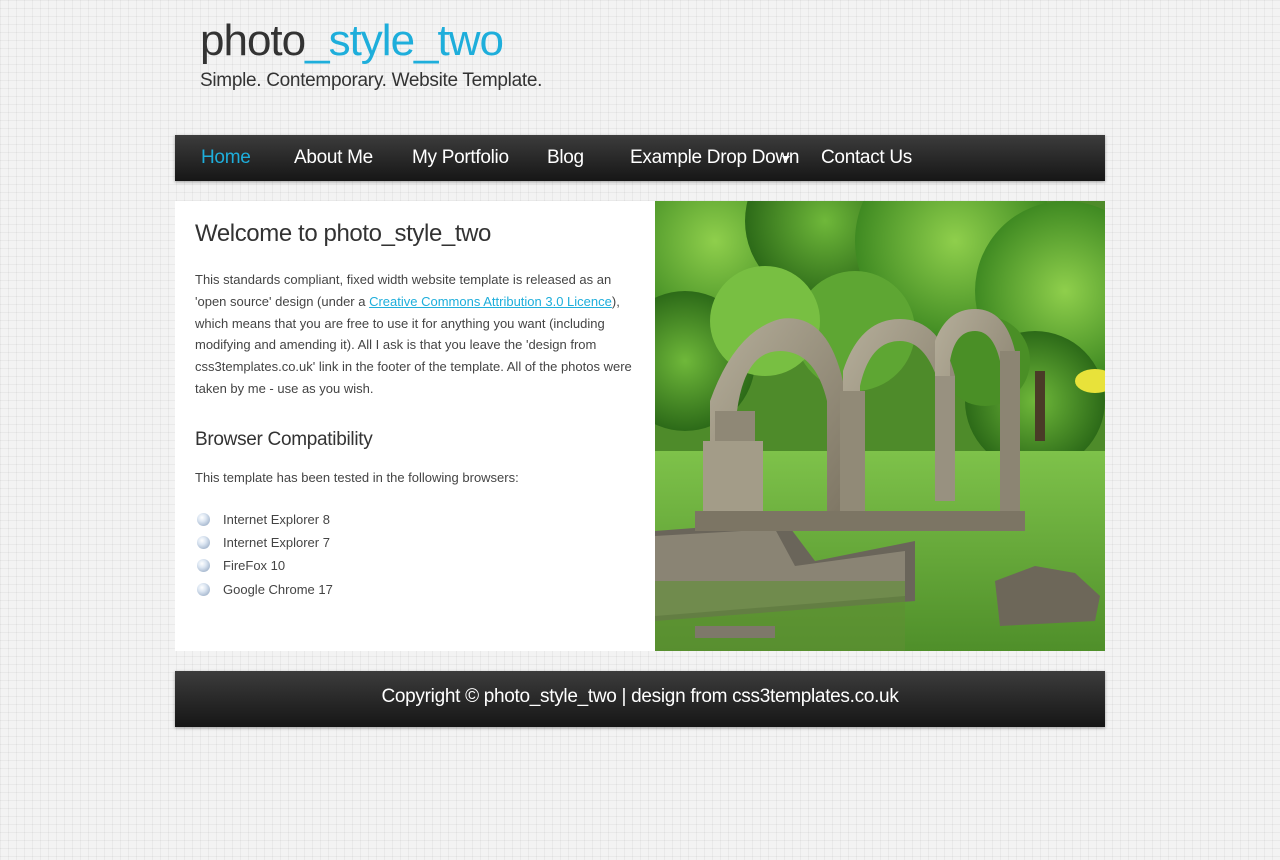 This screenshot has height=860, width=1280. Describe the element at coordinates (565, 158) in the screenshot. I see `nav-item-blog: Blog` at that location.